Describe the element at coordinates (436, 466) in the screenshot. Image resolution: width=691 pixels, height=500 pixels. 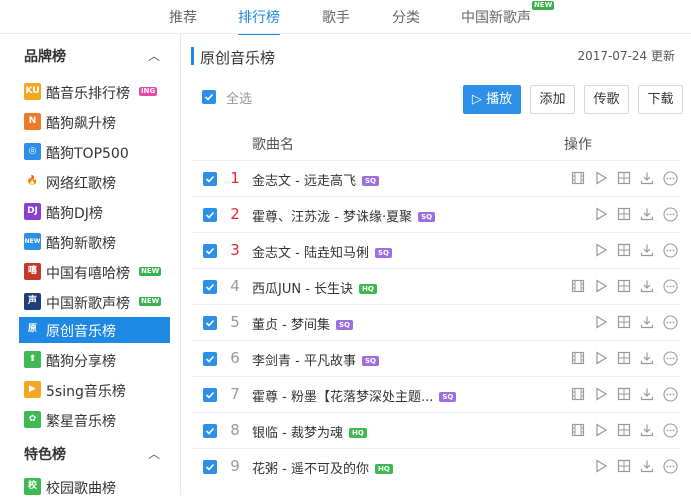
I see `table-row: 9 花粥 - 遥不可及的你 HQ` at that location.